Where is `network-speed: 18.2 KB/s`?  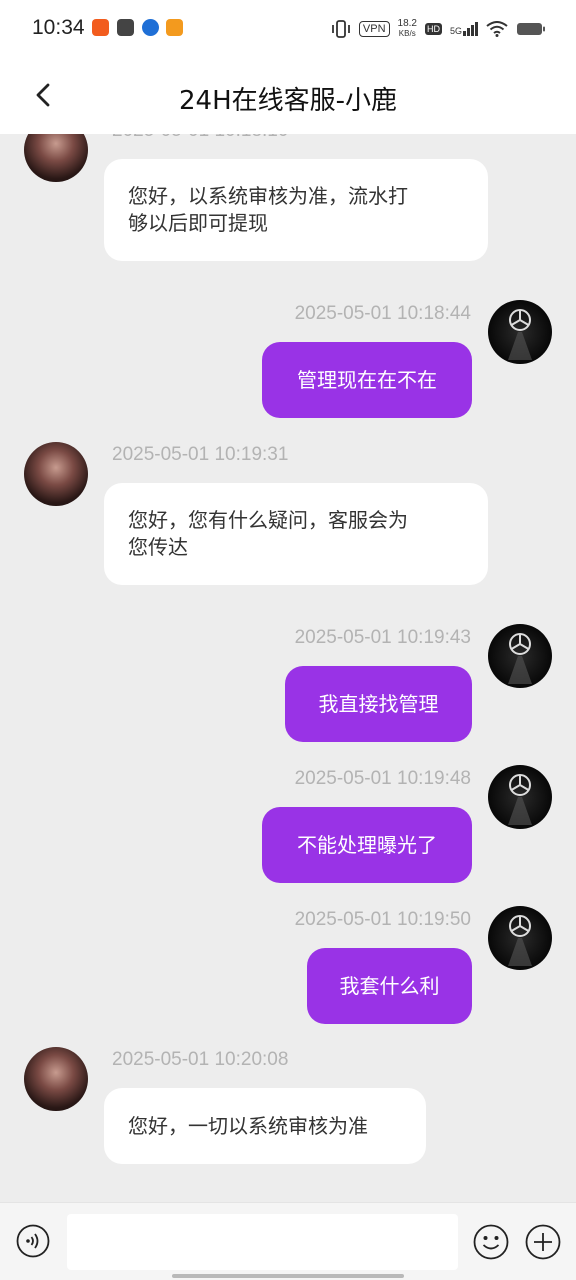
network-speed: 18.2 KB/s is located at coordinates (407, 28).